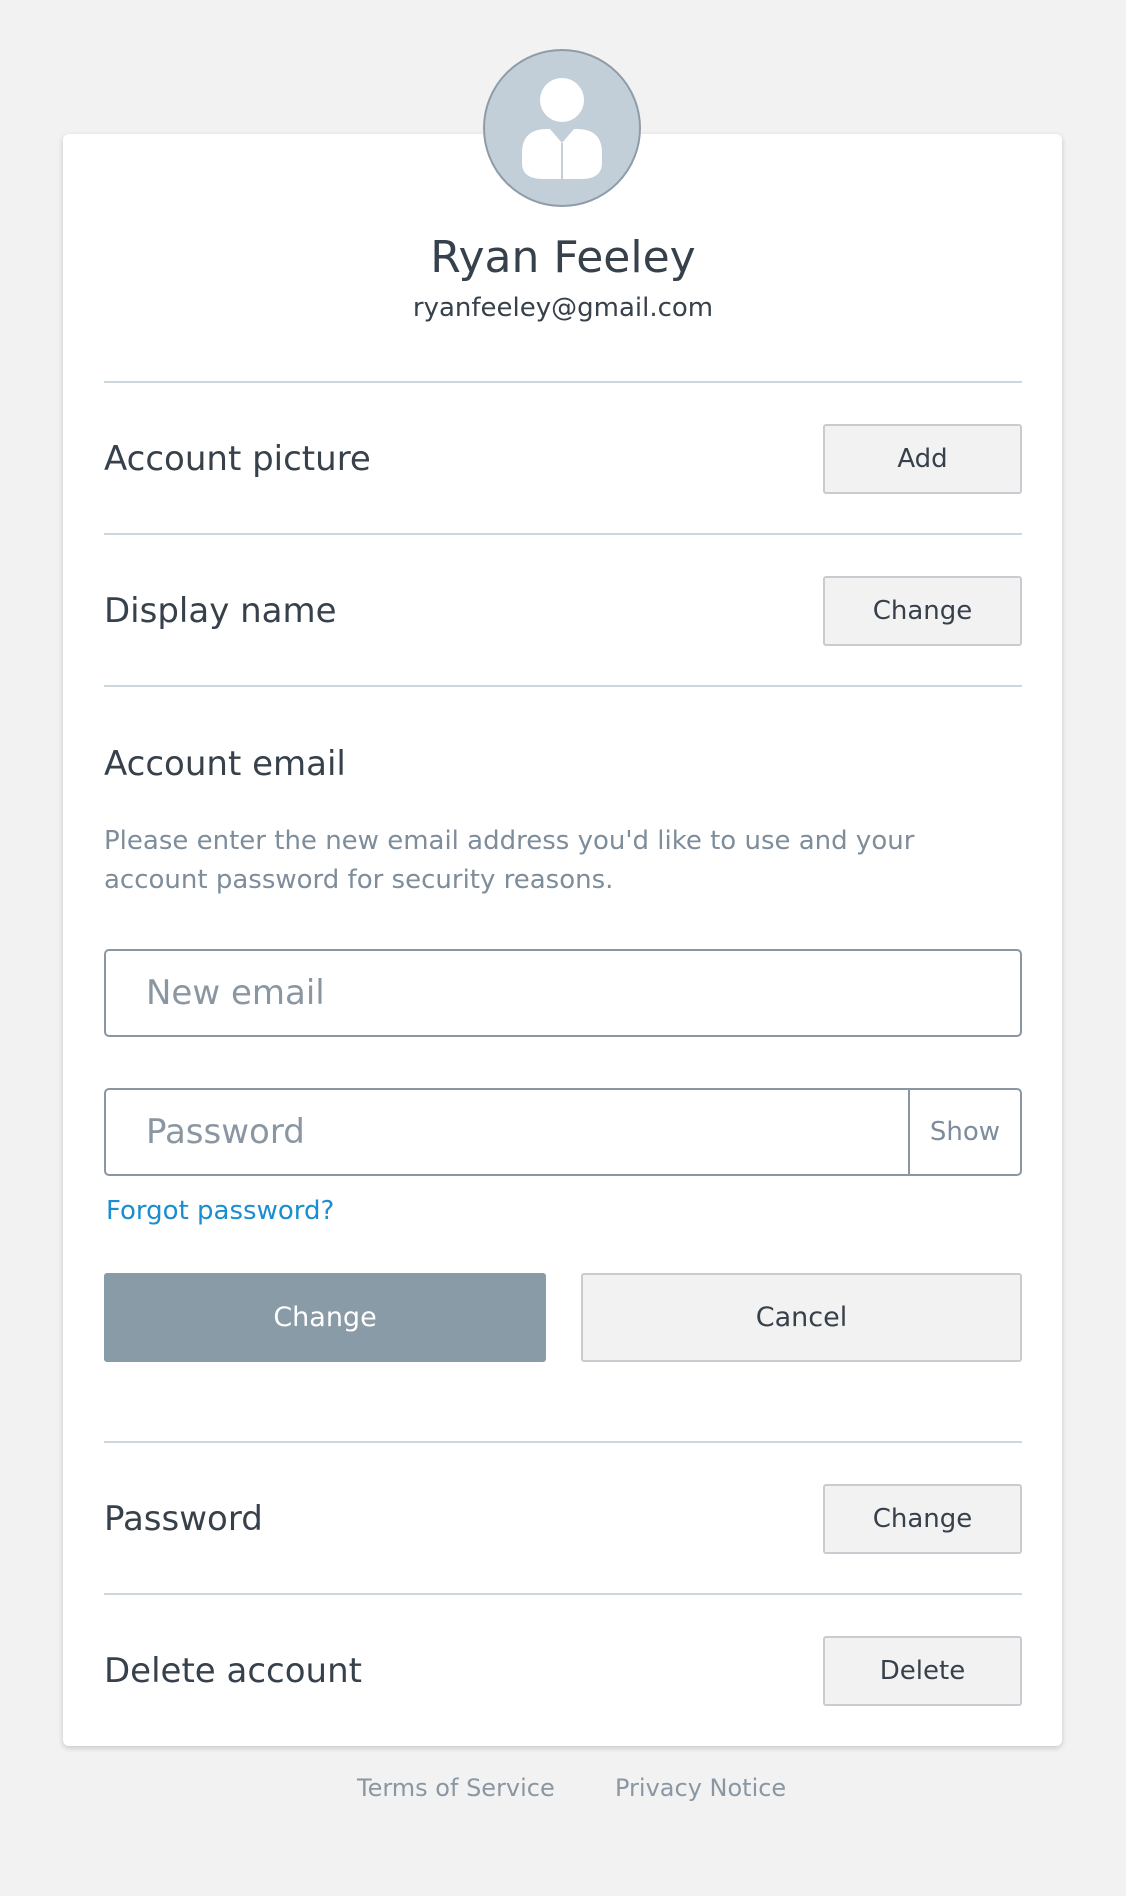 The width and height of the screenshot is (1126, 1896). I want to click on change-email-button: Change, so click(325, 1317).